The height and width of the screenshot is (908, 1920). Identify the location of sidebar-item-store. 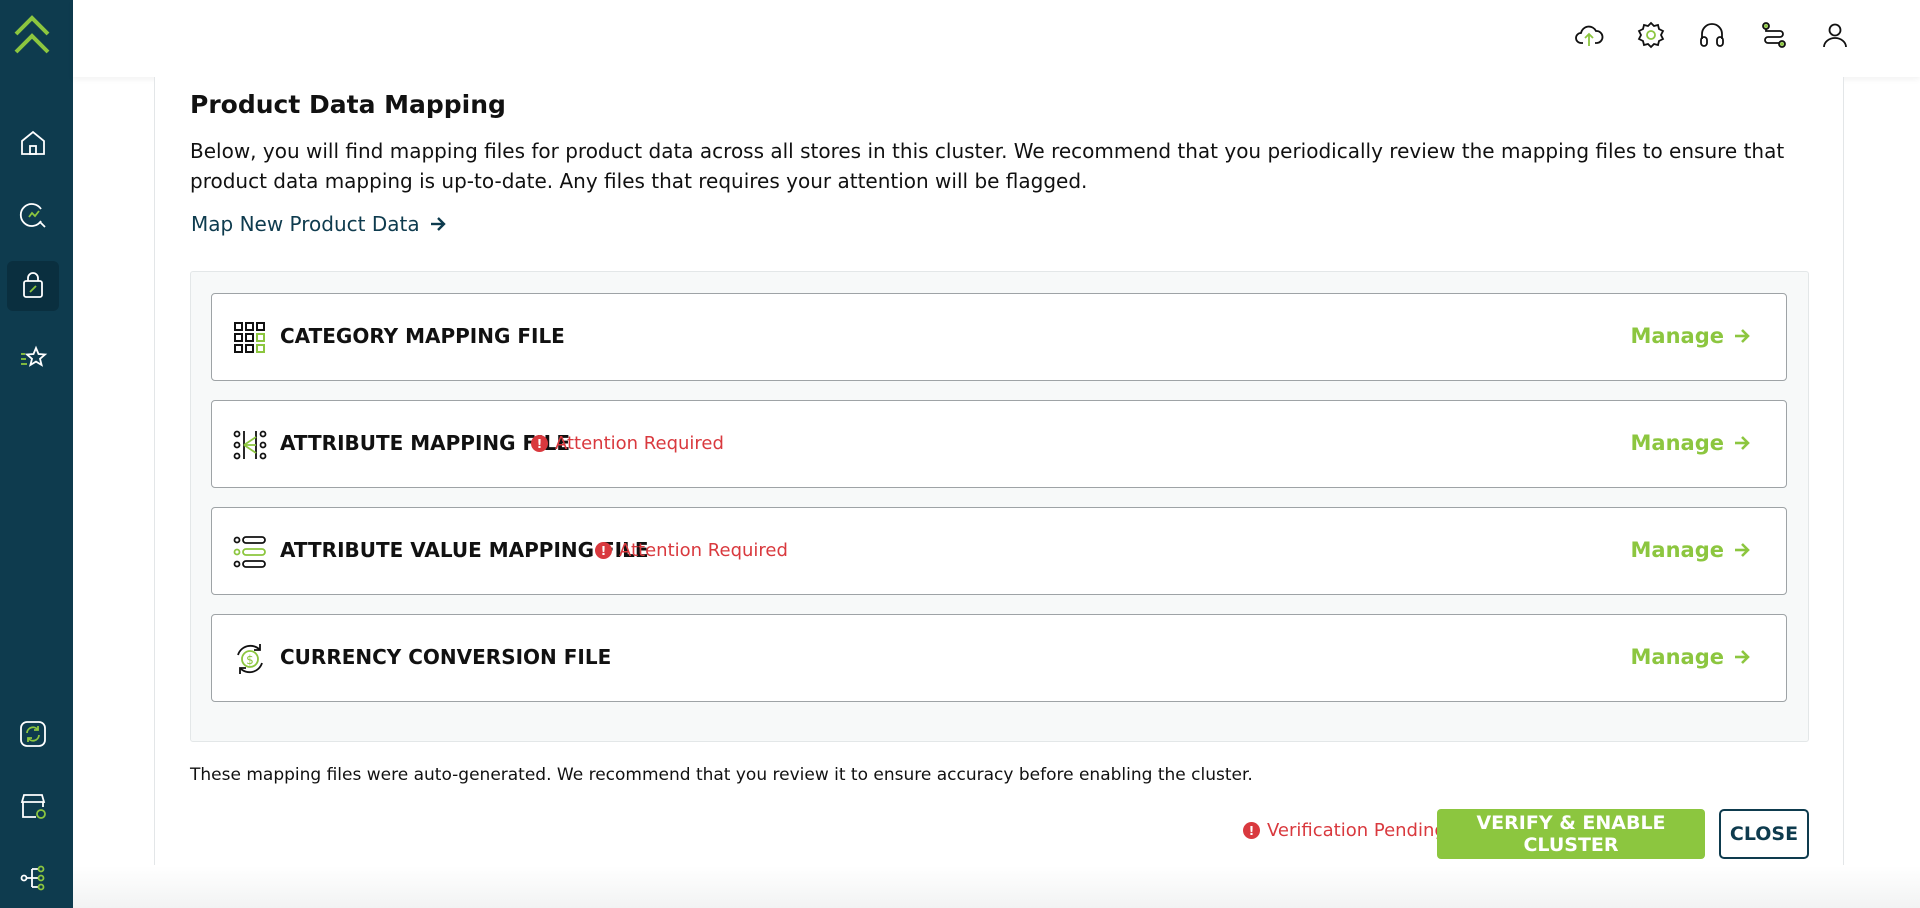
(33, 806).